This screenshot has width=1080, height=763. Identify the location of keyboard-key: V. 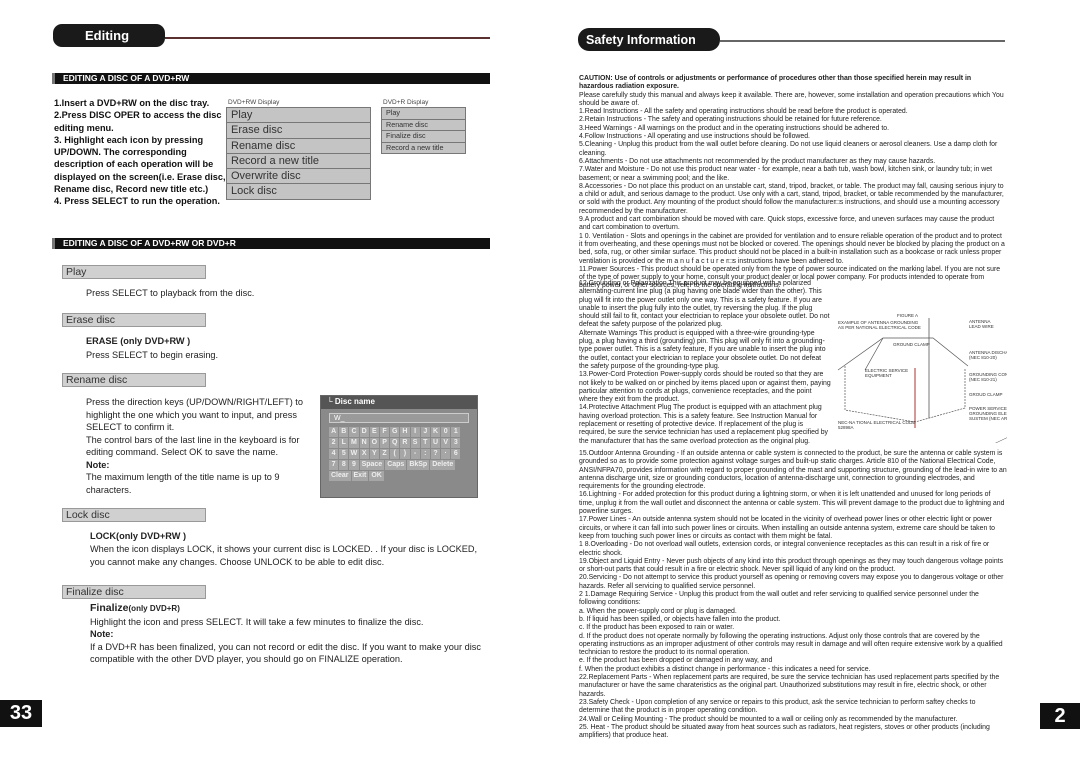
(446, 443).